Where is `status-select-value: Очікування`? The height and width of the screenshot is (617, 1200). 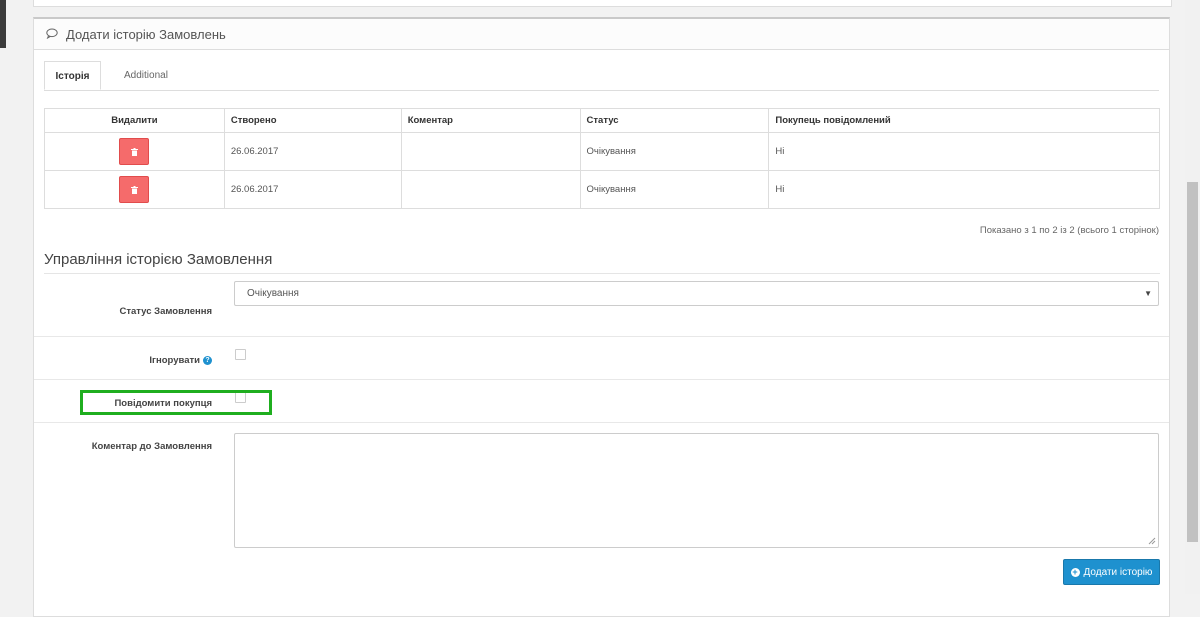 status-select-value: Очікування is located at coordinates (273, 293).